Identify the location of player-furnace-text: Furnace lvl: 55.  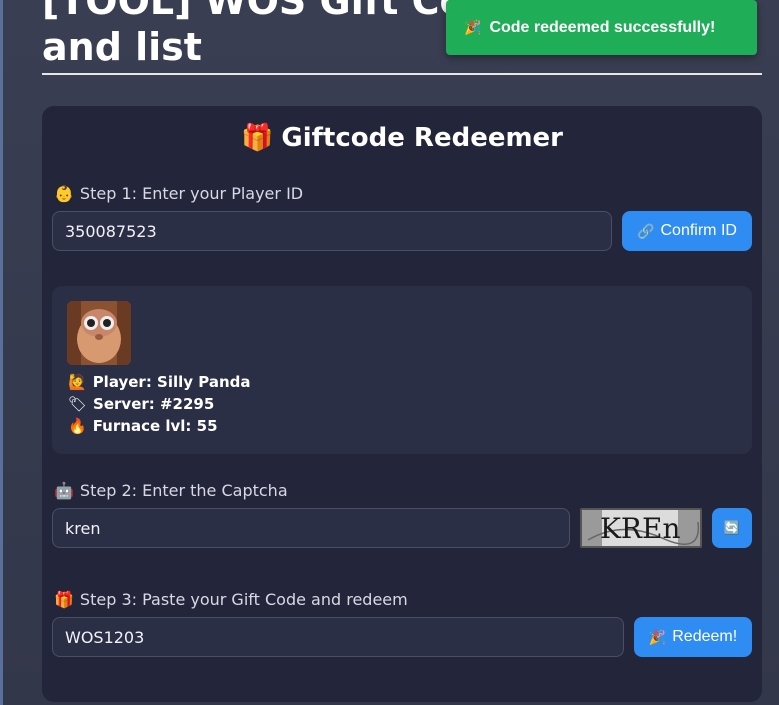
(155, 426).